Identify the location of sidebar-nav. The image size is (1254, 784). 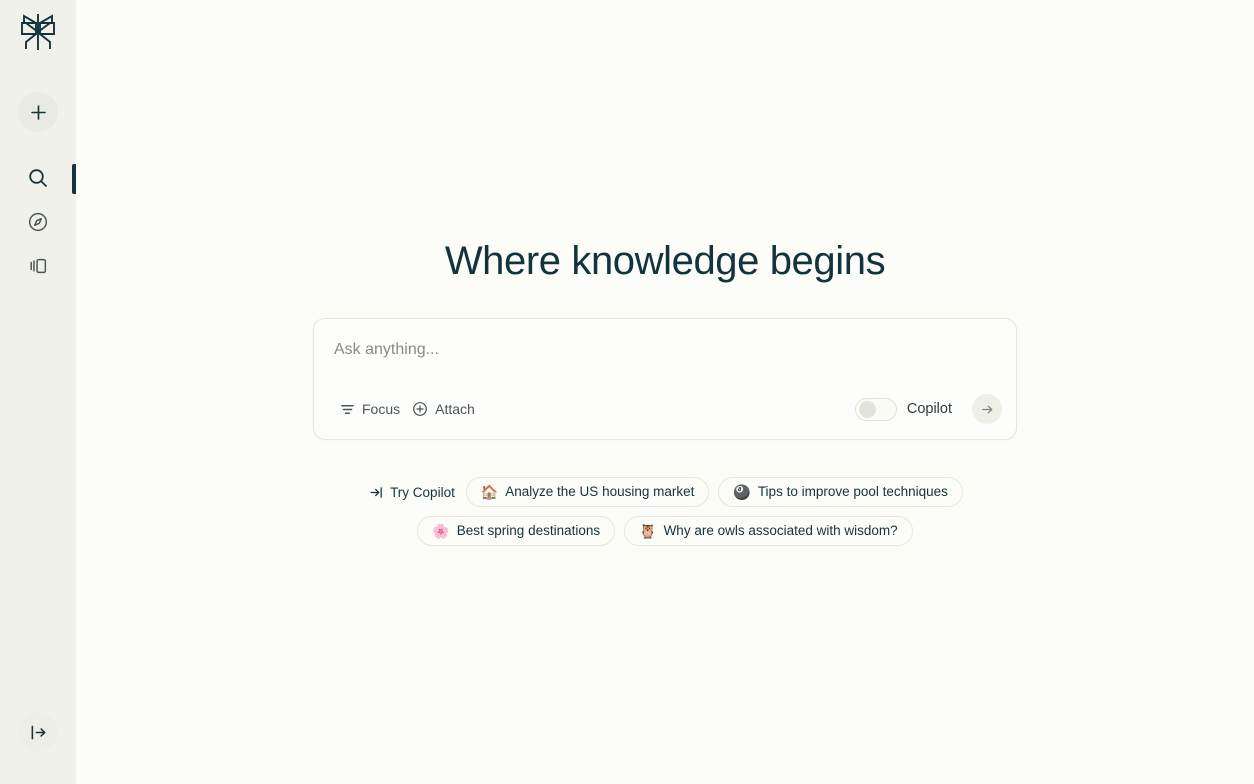
(38, 222).